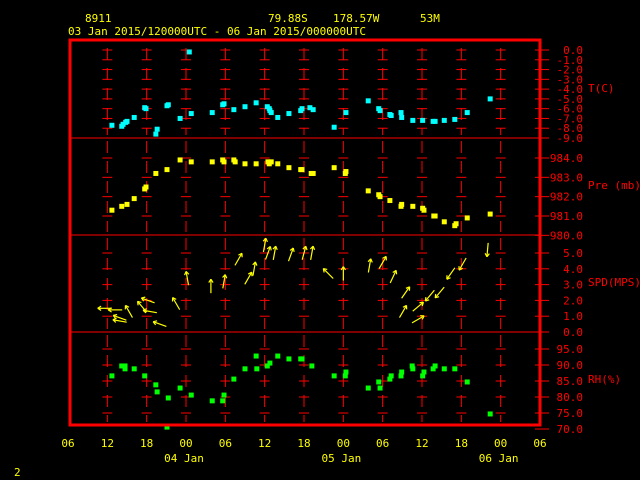  Describe the element at coordinates (573, 316) in the screenshot. I see `y-tick-label: 1.0` at that location.